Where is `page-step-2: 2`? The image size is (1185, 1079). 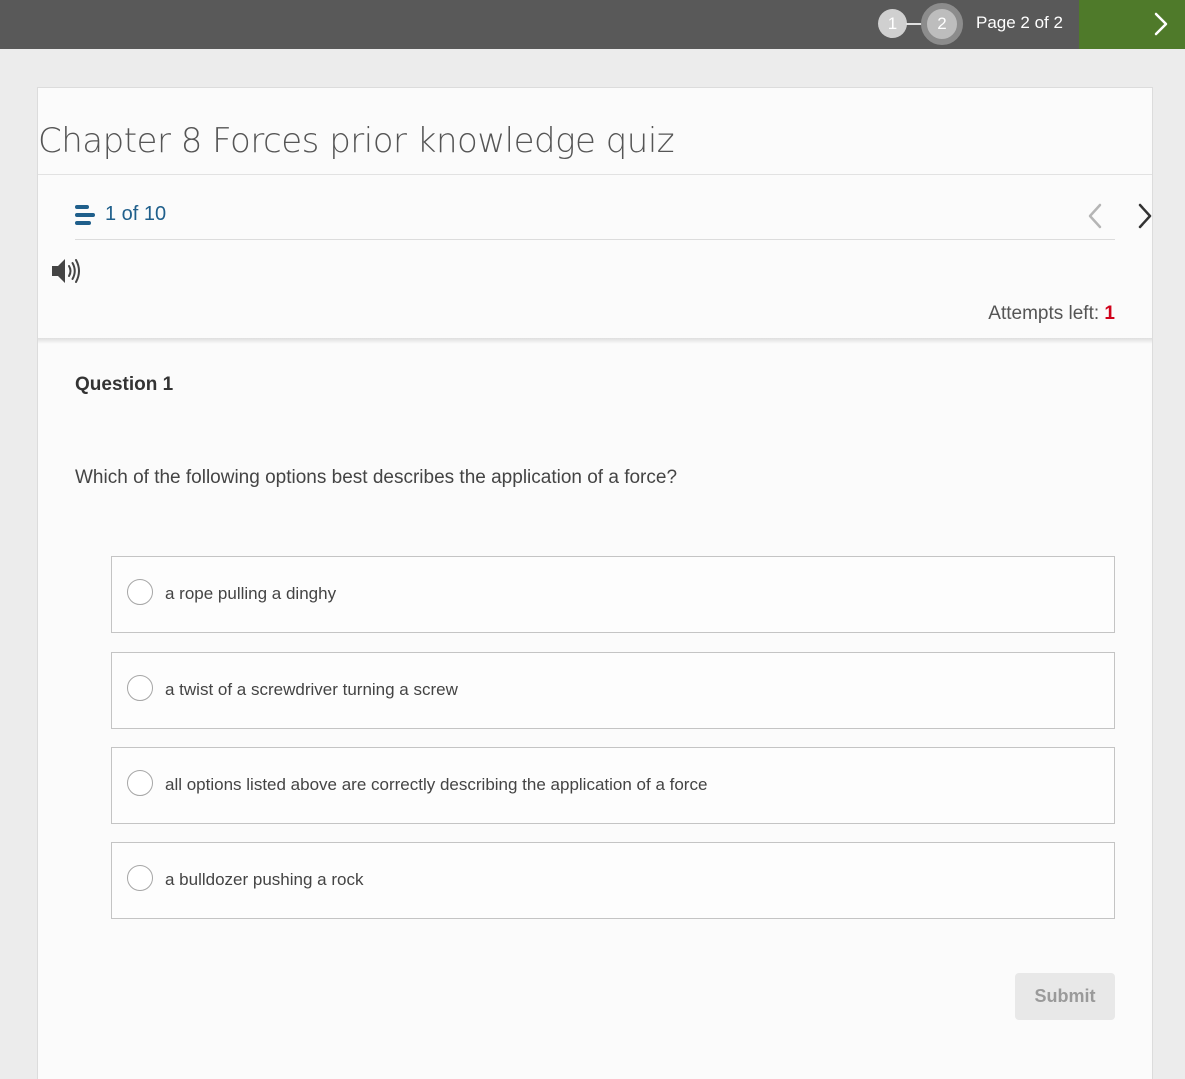 page-step-2: 2 is located at coordinates (942, 24).